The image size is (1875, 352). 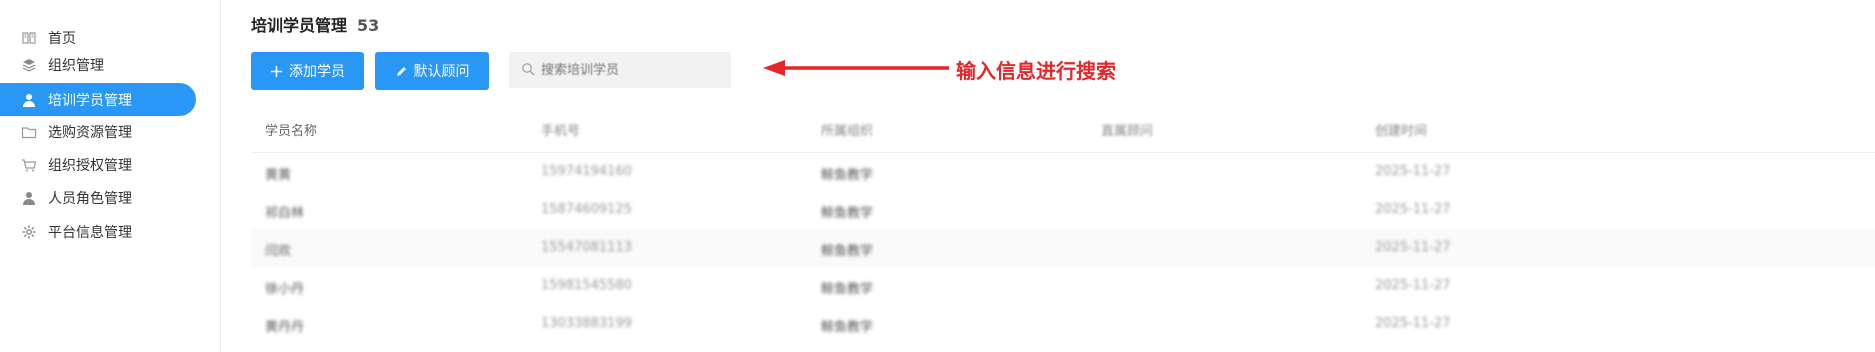 I want to click on column-header-created: 创建时间, so click(x=1401, y=131).